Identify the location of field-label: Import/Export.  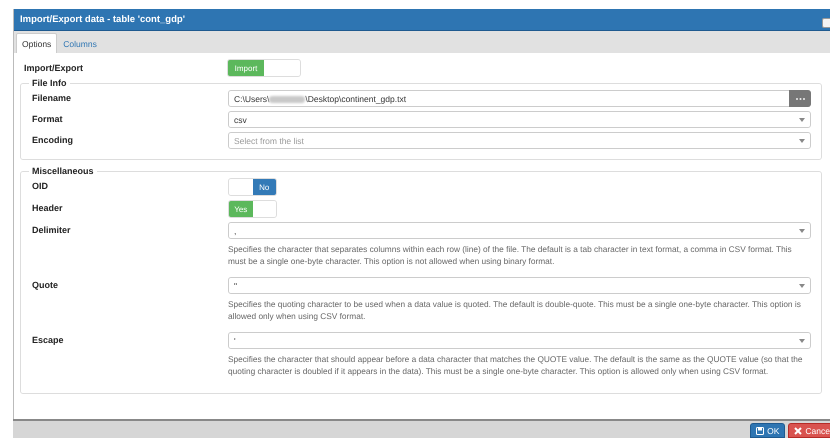
(54, 68).